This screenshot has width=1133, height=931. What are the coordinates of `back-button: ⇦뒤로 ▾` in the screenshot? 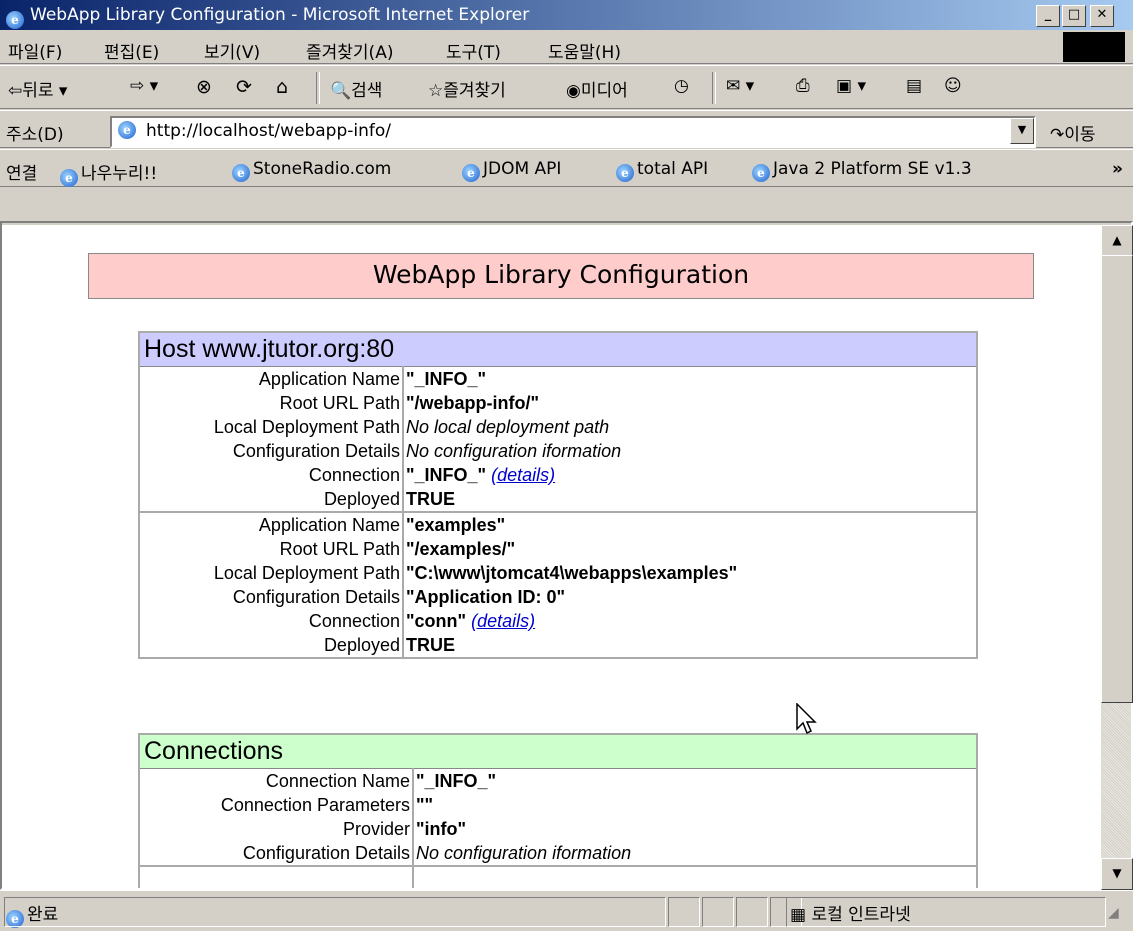 It's located at (37, 88).